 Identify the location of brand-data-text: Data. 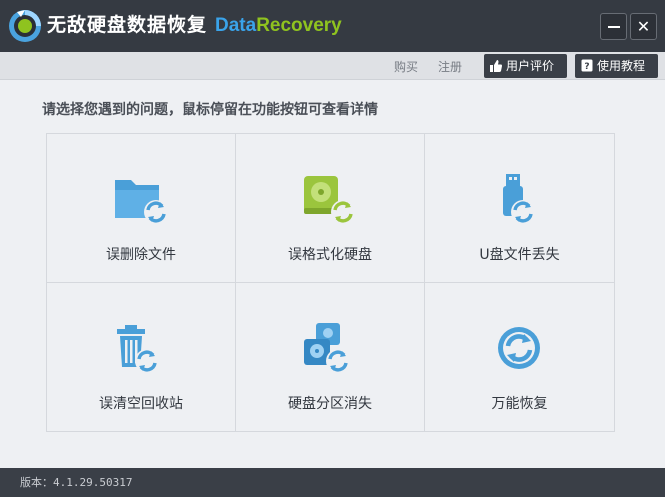
(236, 25).